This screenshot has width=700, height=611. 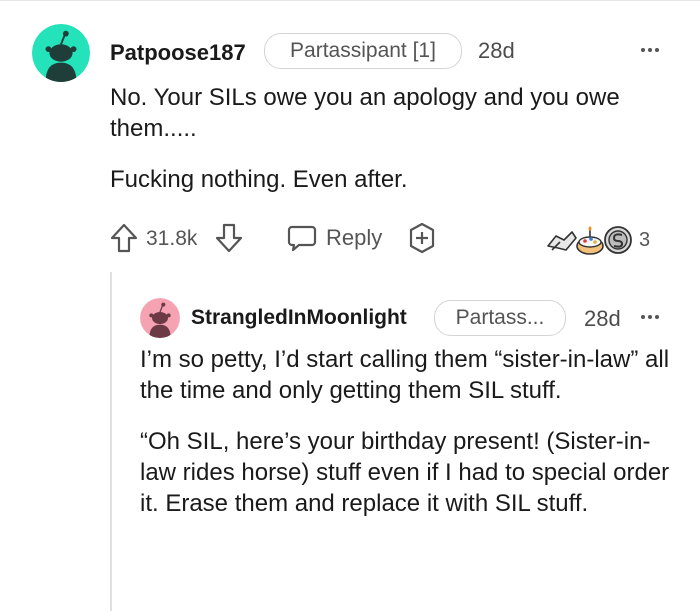 I want to click on reply-icon, so click(x=302, y=238).